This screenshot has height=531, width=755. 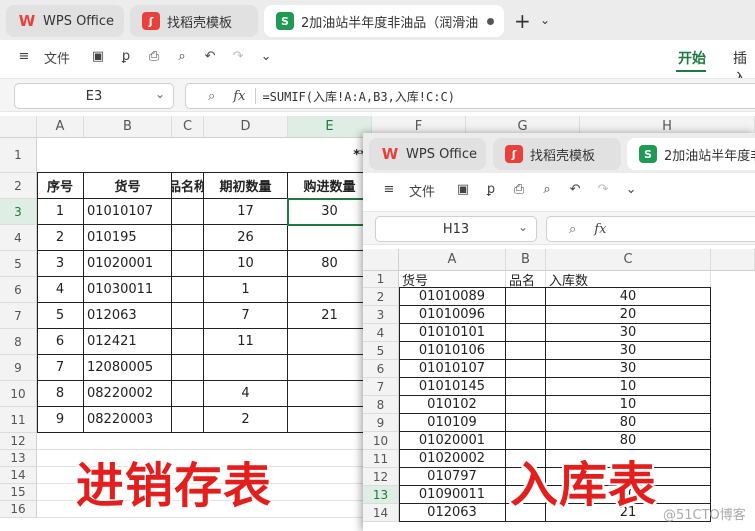 I want to click on row-header-13: 13, so click(x=381, y=495).